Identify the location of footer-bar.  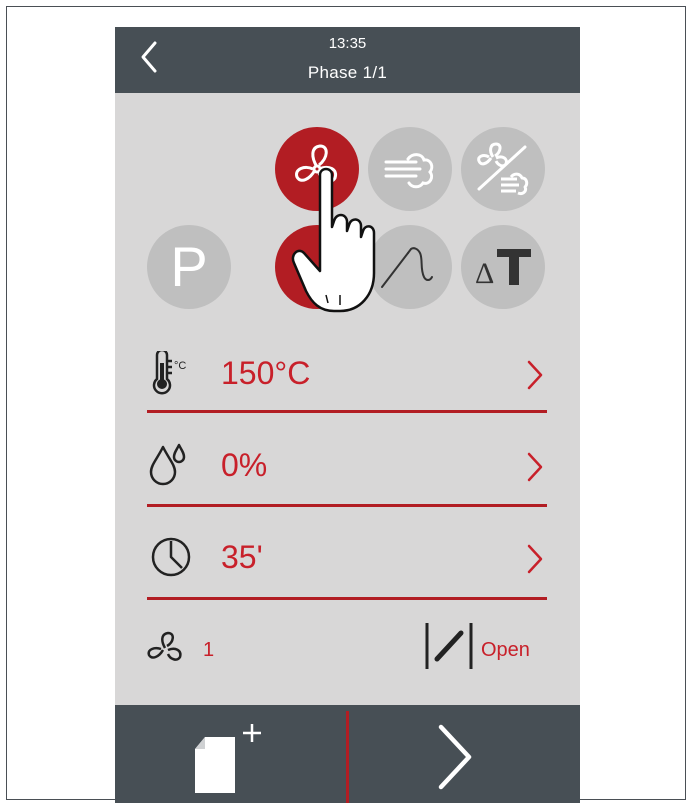
(347, 754).